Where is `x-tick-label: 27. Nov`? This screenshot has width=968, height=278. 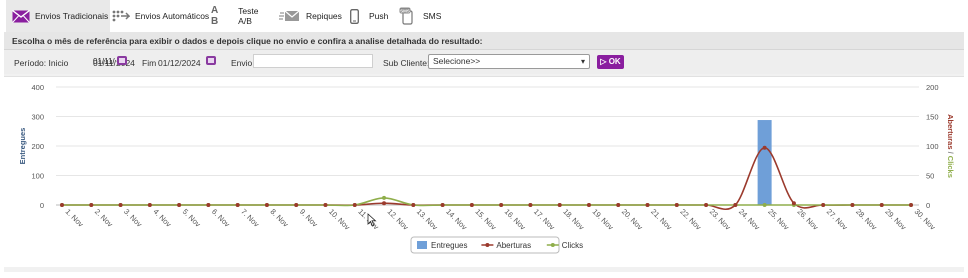 x-tick-label: 27. Nov is located at coordinates (837, 219).